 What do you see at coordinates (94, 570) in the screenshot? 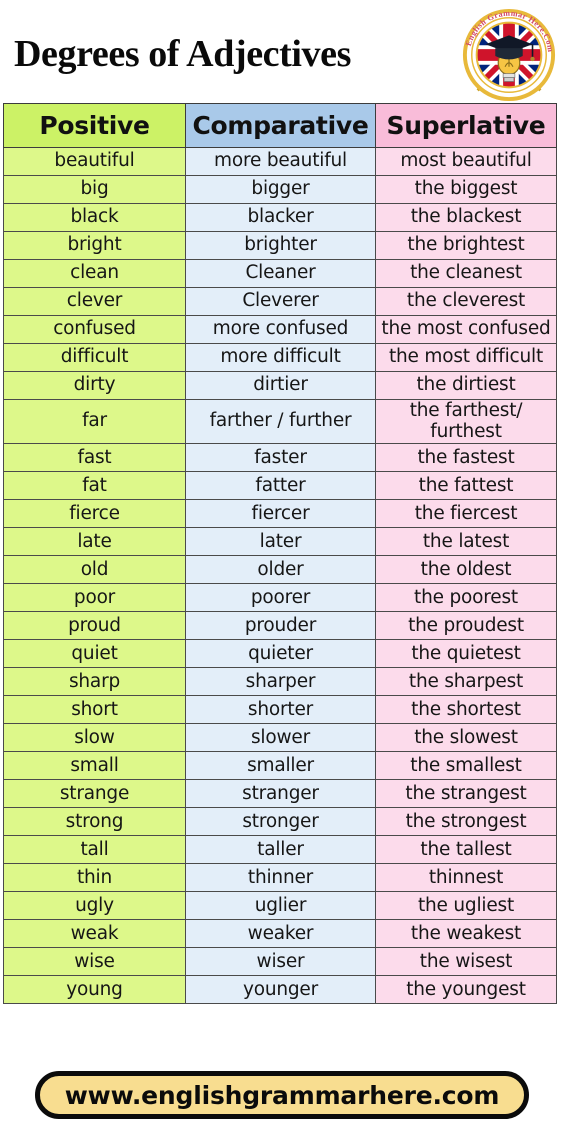
I see `cell-positive: old` at bounding box center [94, 570].